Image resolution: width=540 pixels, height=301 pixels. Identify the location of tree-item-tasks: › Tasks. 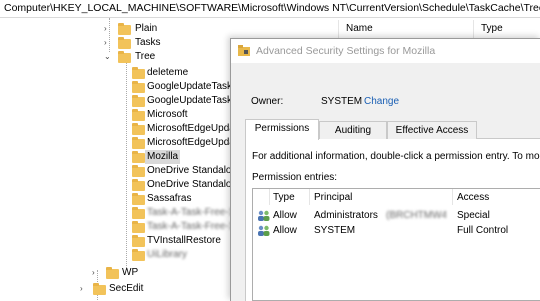
(164, 43).